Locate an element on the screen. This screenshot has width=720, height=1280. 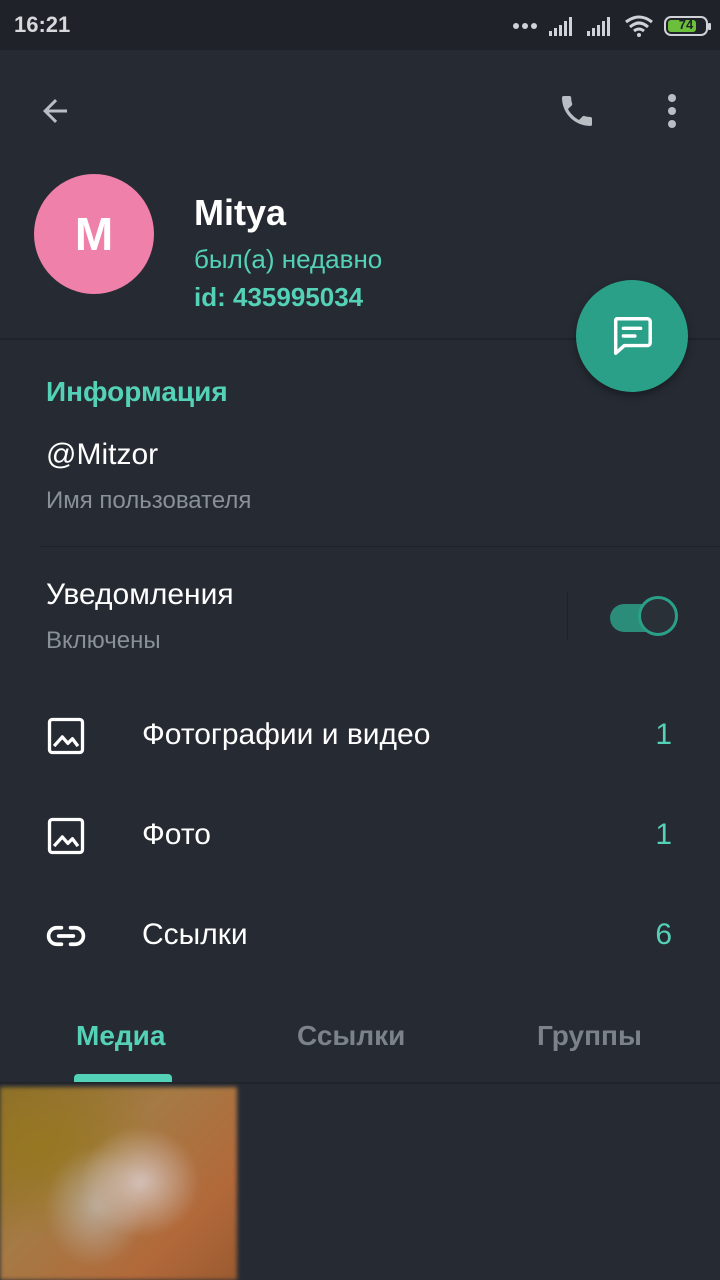
back-button is located at coordinates (55, 111).